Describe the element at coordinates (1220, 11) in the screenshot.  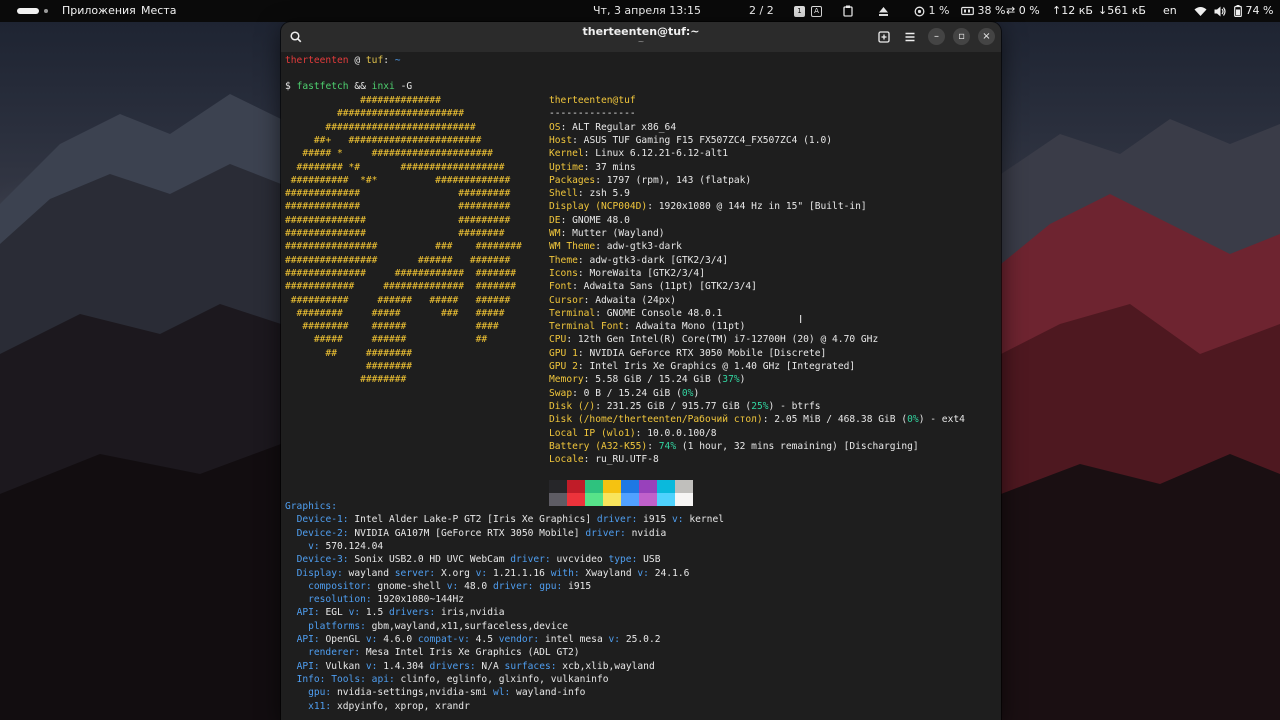
I see `volume-icon` at that location.